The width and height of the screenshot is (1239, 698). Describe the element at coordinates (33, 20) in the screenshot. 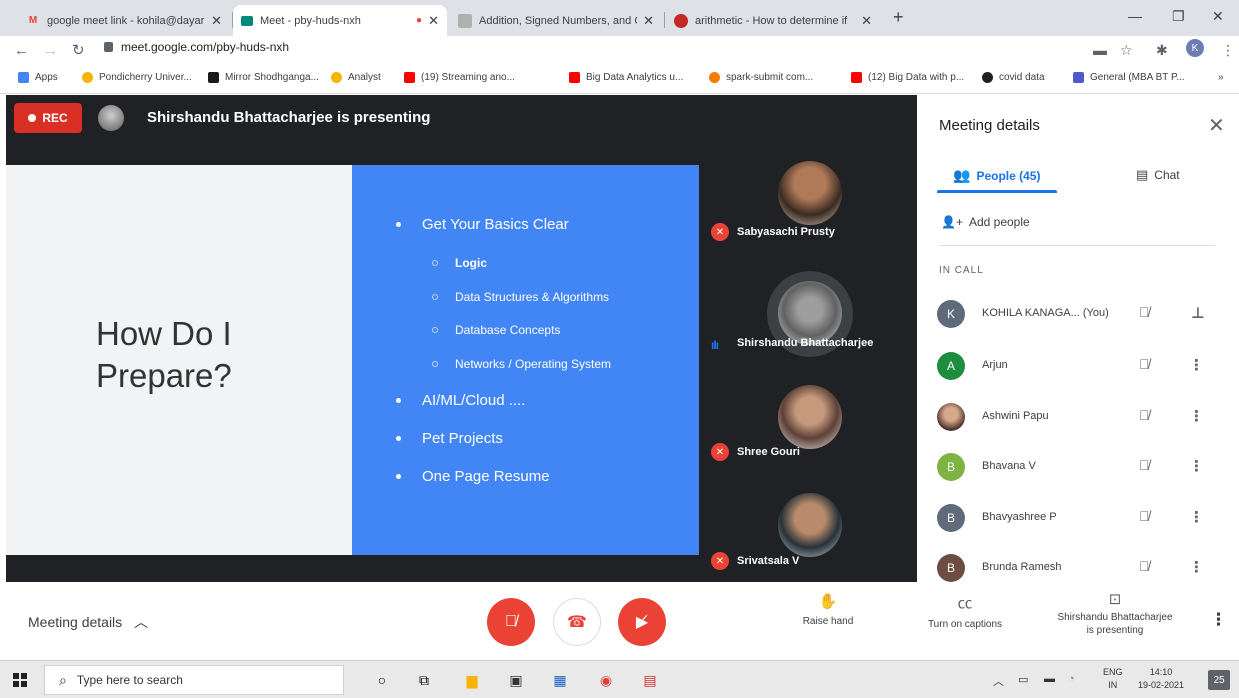

I see `gmail-icon: M` at that location.